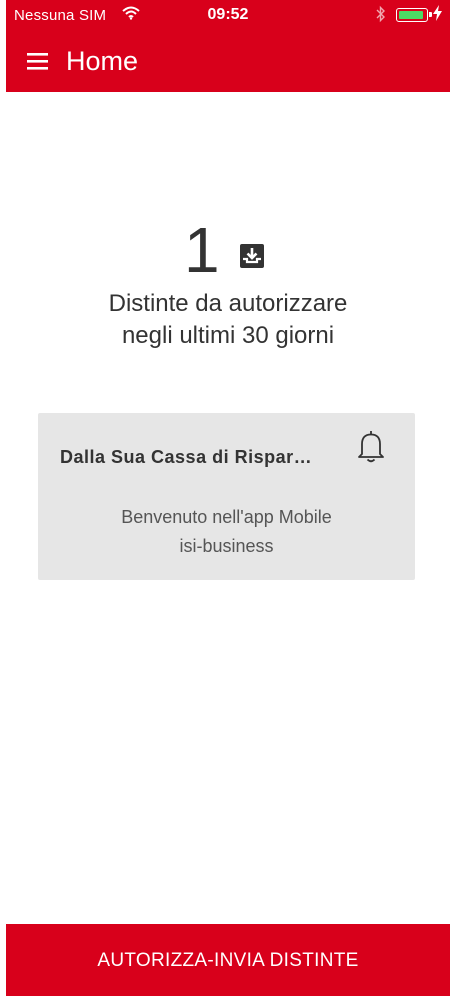 Image resolution: width=460 pixels, height=997 pixels. What do you see at coordinates (381, 16) in the screenshot?
I see `bluetooth-icon` at bounding box center [381, 16].